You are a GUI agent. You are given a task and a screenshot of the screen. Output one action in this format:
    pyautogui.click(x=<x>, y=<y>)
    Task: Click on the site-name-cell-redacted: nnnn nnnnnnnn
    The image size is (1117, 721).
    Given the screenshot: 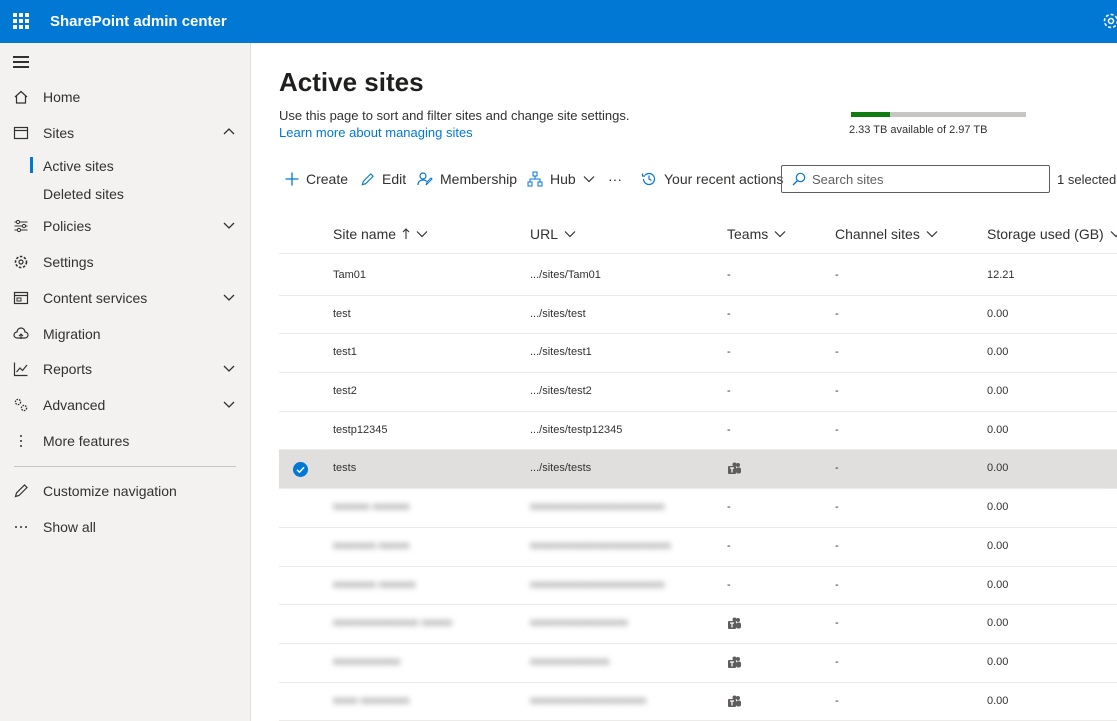 What is the action you would take?
    pyautogui.click(x=371, y=701)
    